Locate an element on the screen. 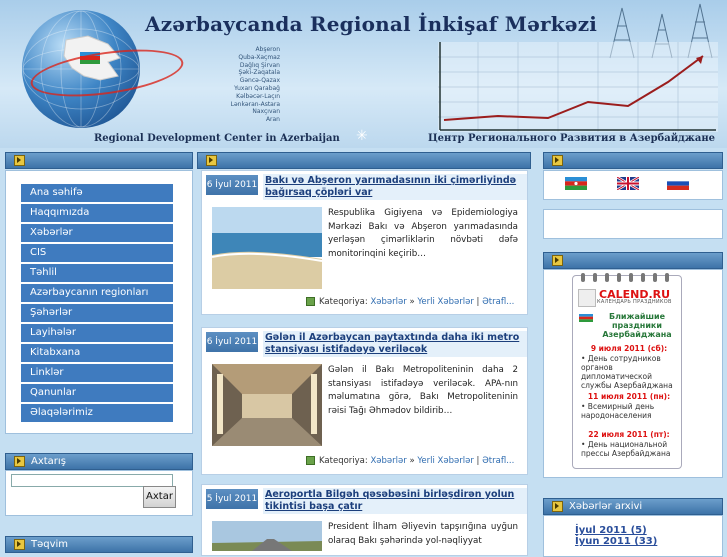 Image resolution: width=727 pixels, height=557 pixels. nav-item-cities: Şəhərlər is located at coordinates (97, 313).